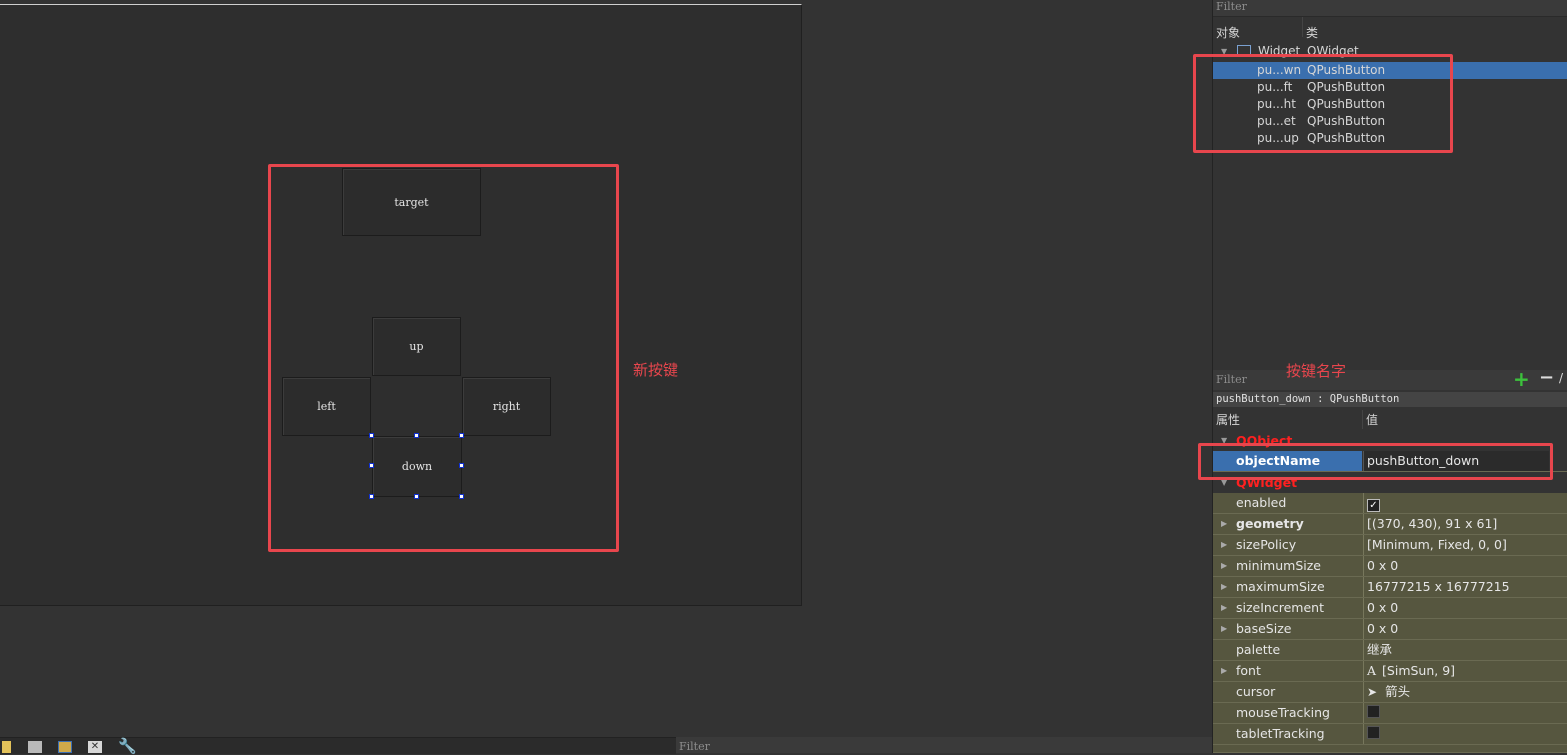 This screenshot has width=1567, height=755. I want to click on font-icon: A, so click(1372, 670).